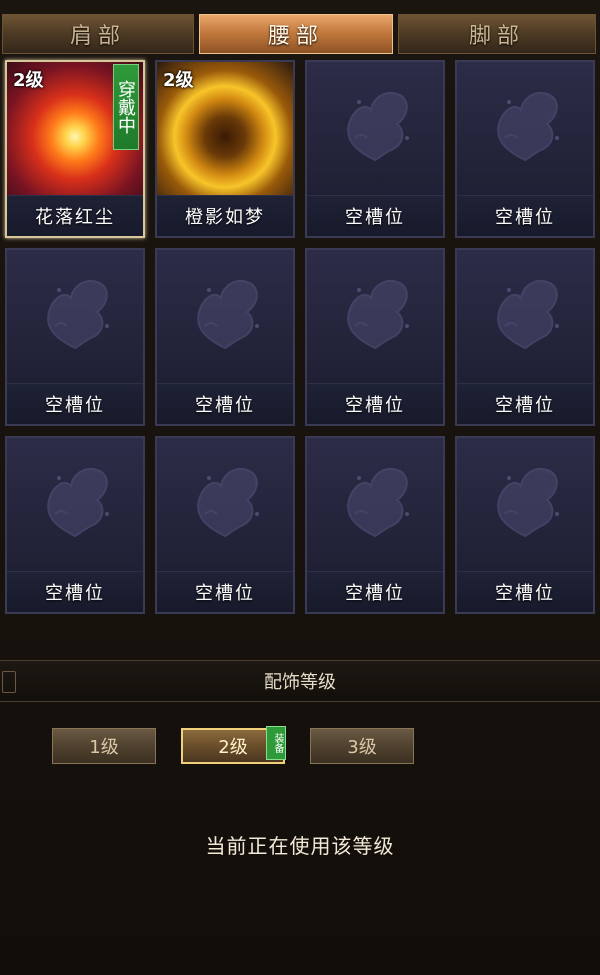 This screenshot has height=975, width=600. What do you see at coordinates (75, 149) in the screenshot?
I see `accessory-slot: 2级 穿戴中花落红尘` at bounding box center [75, 149].